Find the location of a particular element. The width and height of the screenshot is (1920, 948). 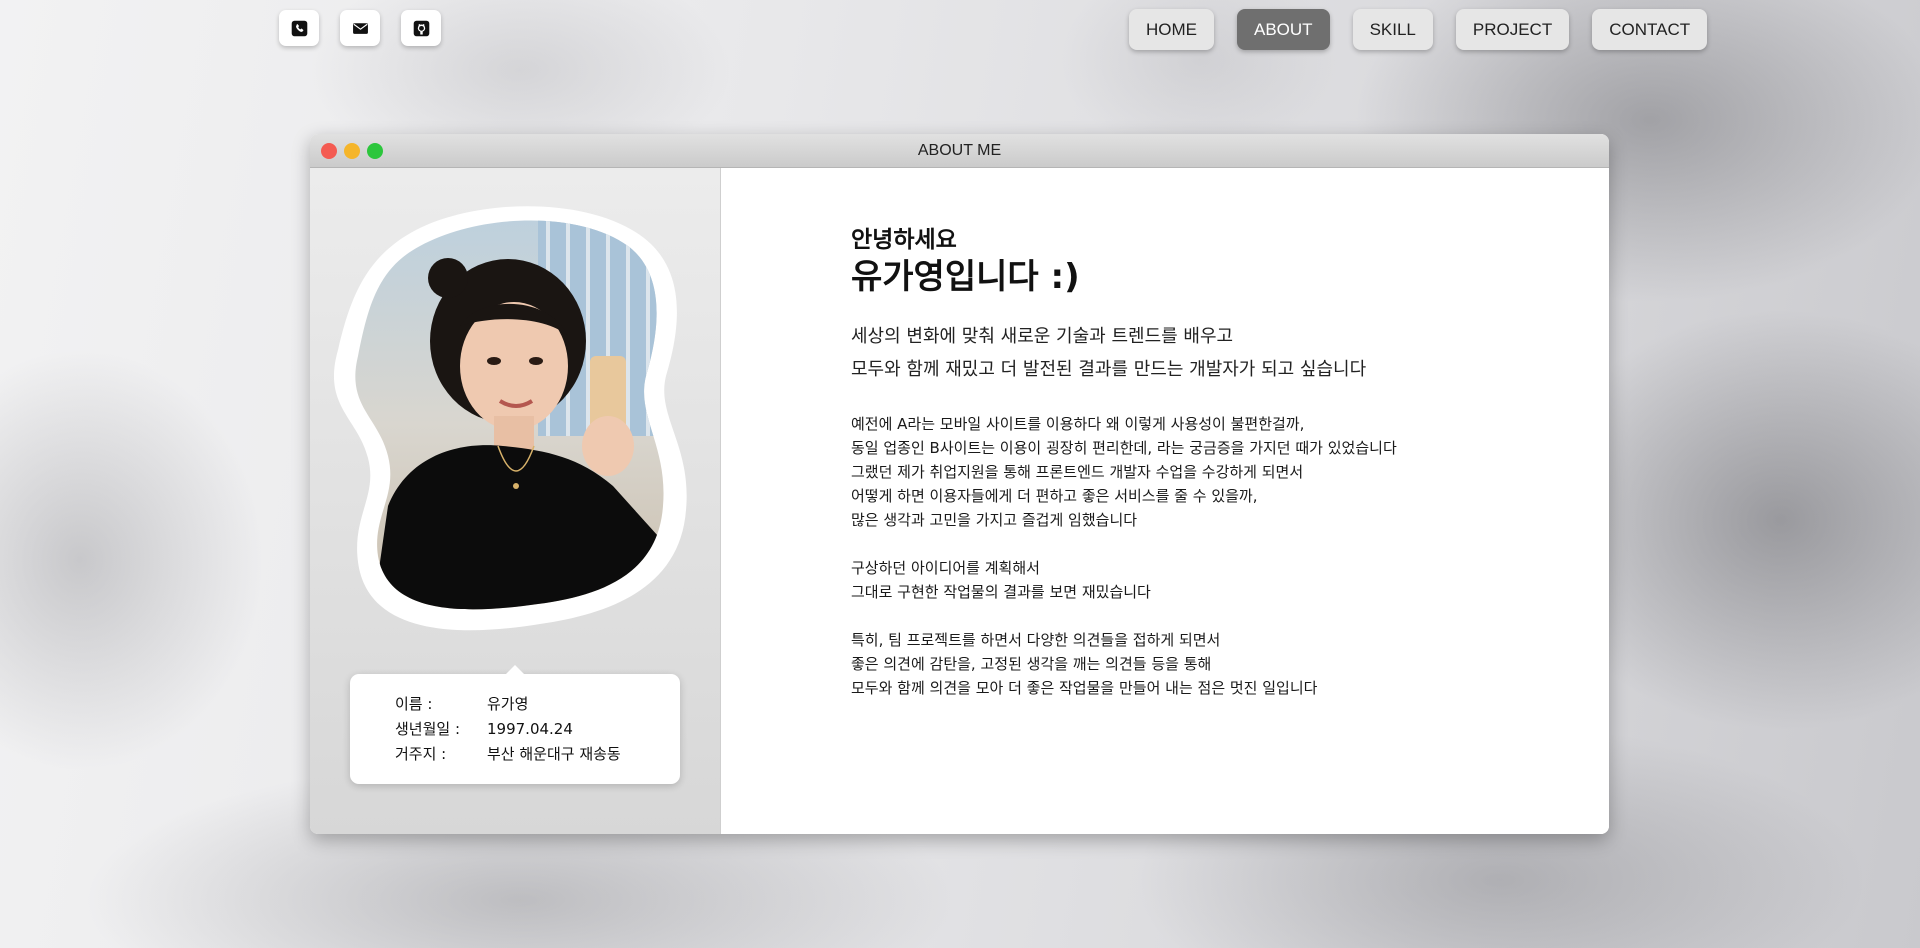

minimize-button is located at coordinates (352, 151).